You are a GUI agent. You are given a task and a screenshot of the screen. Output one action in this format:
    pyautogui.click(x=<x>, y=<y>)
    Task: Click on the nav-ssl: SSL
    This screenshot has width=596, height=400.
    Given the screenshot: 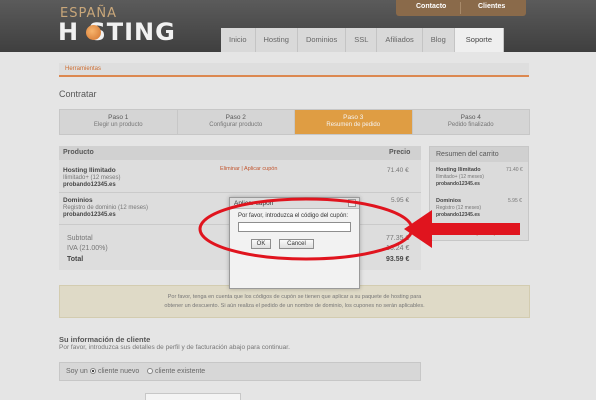 What is the action you would take?
    pyautogui.click(x=362, y=40)
    